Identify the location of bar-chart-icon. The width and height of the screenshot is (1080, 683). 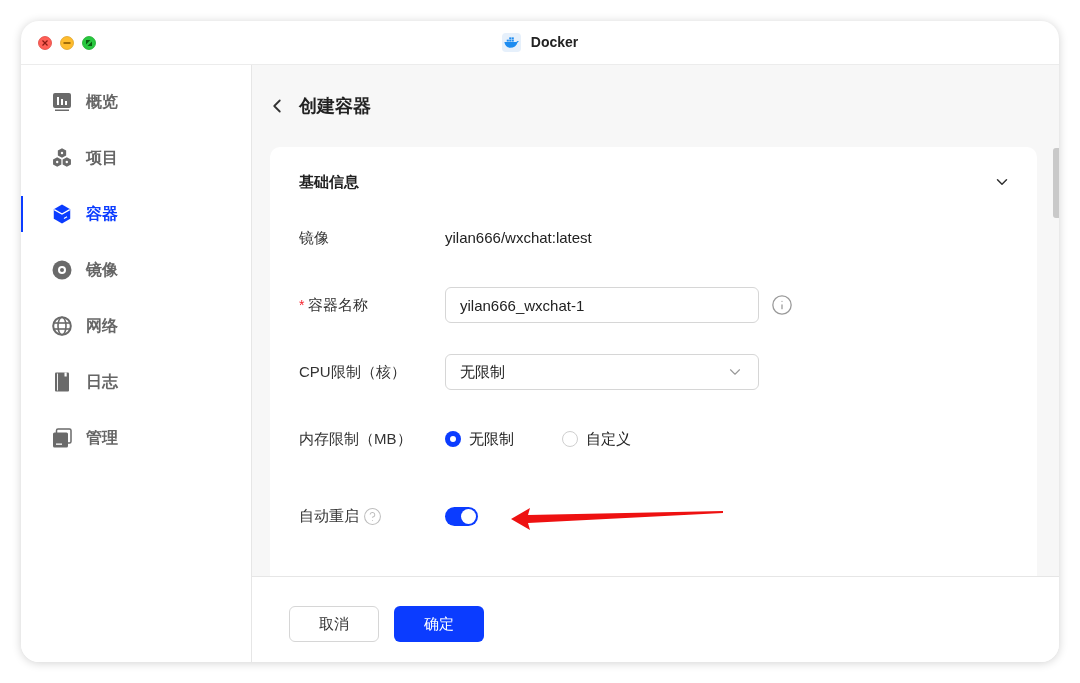
(62, 102).